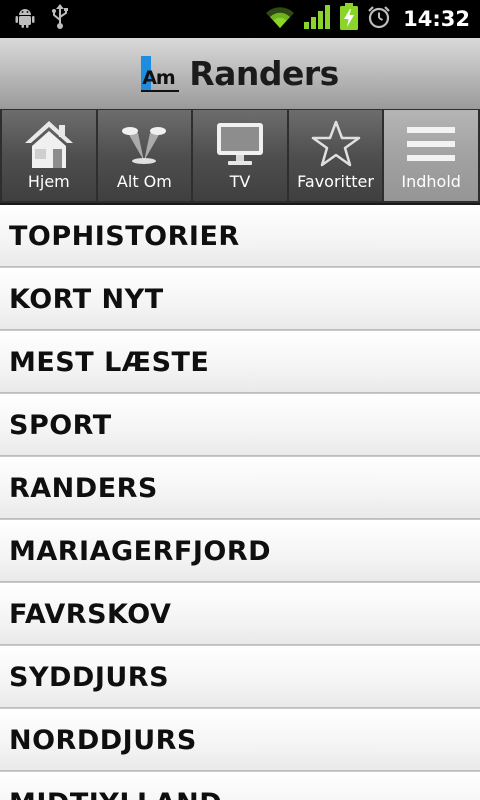 Image resolution: width=480 pixels, height=800 pixels. I want to click on tab-favoritter: Favoritter, so click(335, 155).